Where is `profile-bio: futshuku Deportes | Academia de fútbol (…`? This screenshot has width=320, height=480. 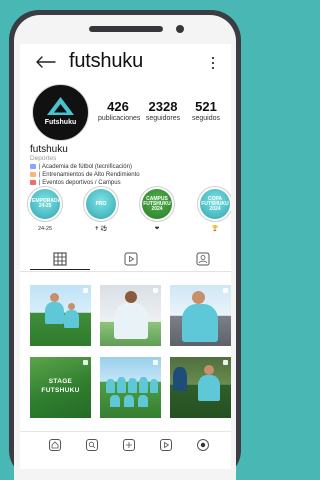
profile-bio: futshuku Deportes | Academia de fútbol (… is located at coordinates (127, 165).